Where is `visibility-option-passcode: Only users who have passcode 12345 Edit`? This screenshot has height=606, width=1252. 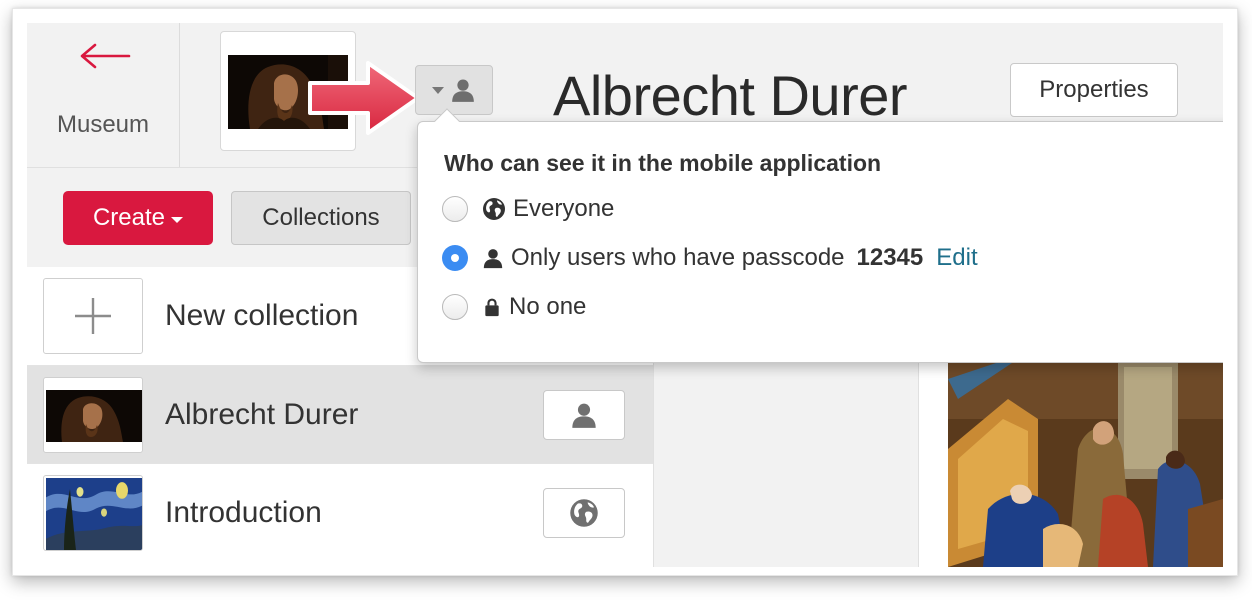
visibility-option-passcode: Only users who have passcode 12345 Edit is located at coordinates (710, 258).